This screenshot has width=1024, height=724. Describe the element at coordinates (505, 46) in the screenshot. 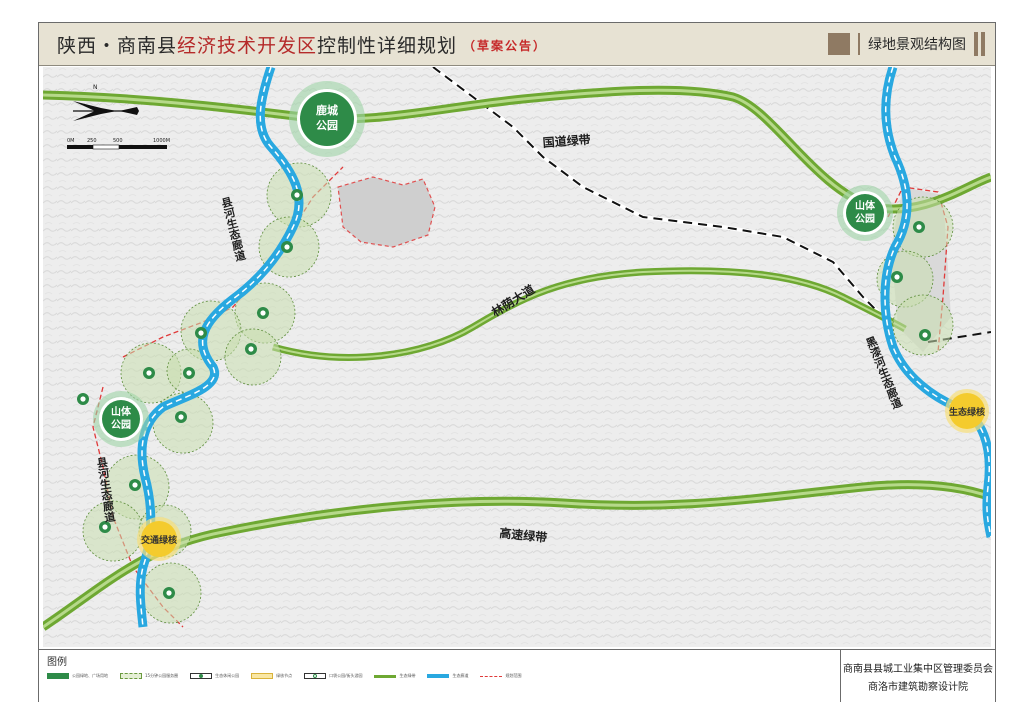

I see `title-note: （草案公告）` at that location.